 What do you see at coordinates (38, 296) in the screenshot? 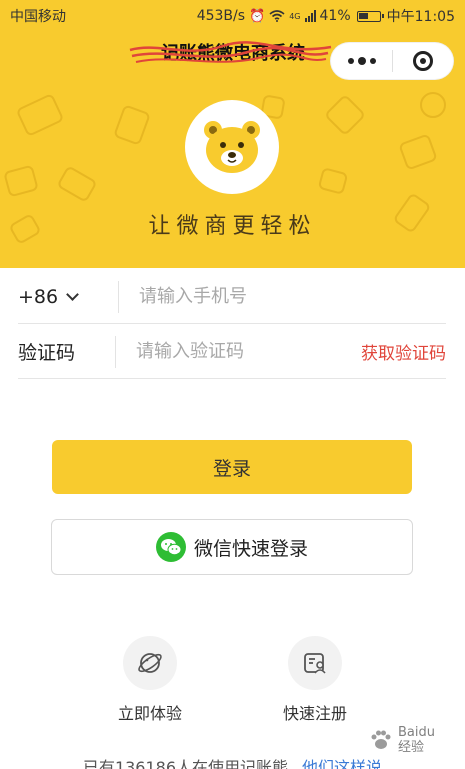
I see `country-code: +86` at bounding box center [38, 296].